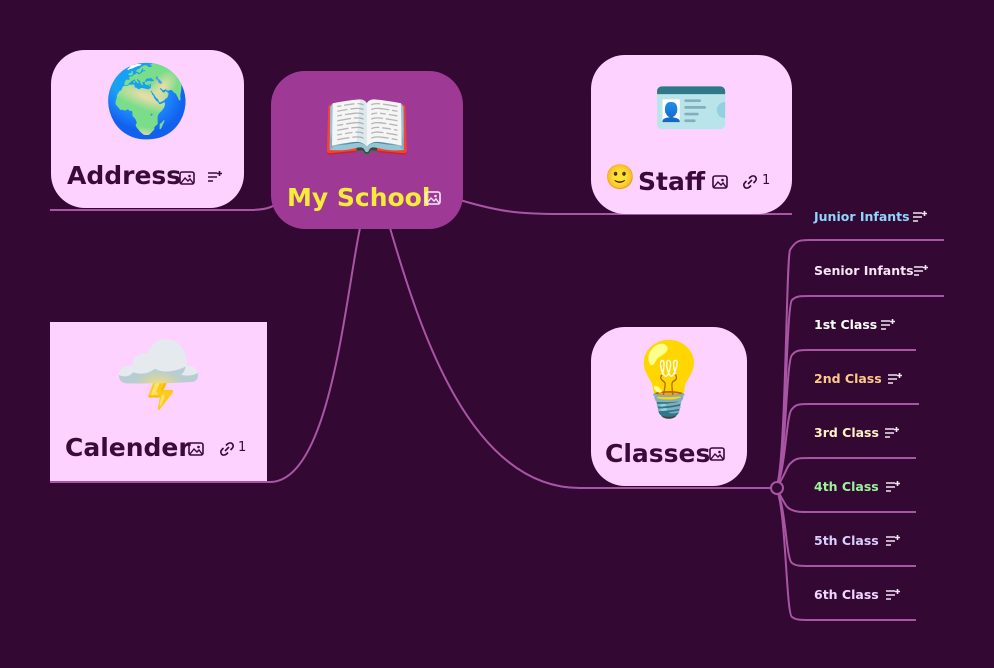 Image resolution: width=994 pixels, height=668 pixels. What do you see at coordinates (846, 594) in the screenshot?
I see `class-leaf-label: 6th Class` at bounding box center [846, 594].